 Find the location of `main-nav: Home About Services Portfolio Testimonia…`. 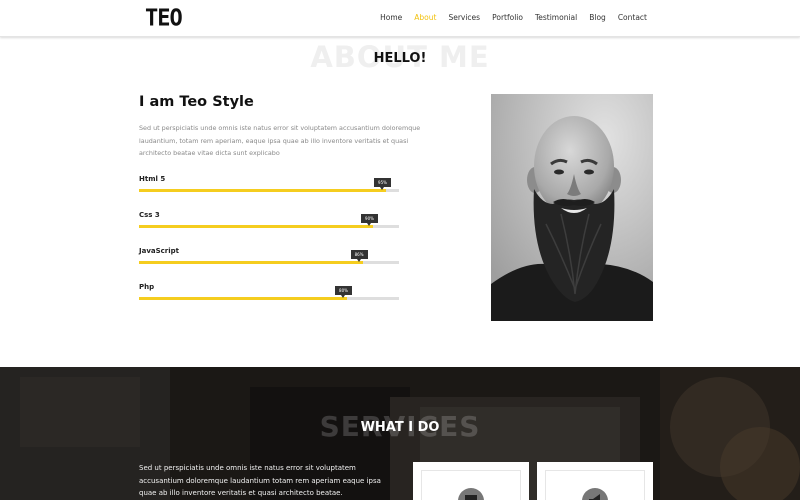

main-nav: Home About Services Portfolio Testimonia… is located at coordinates (513, 17).